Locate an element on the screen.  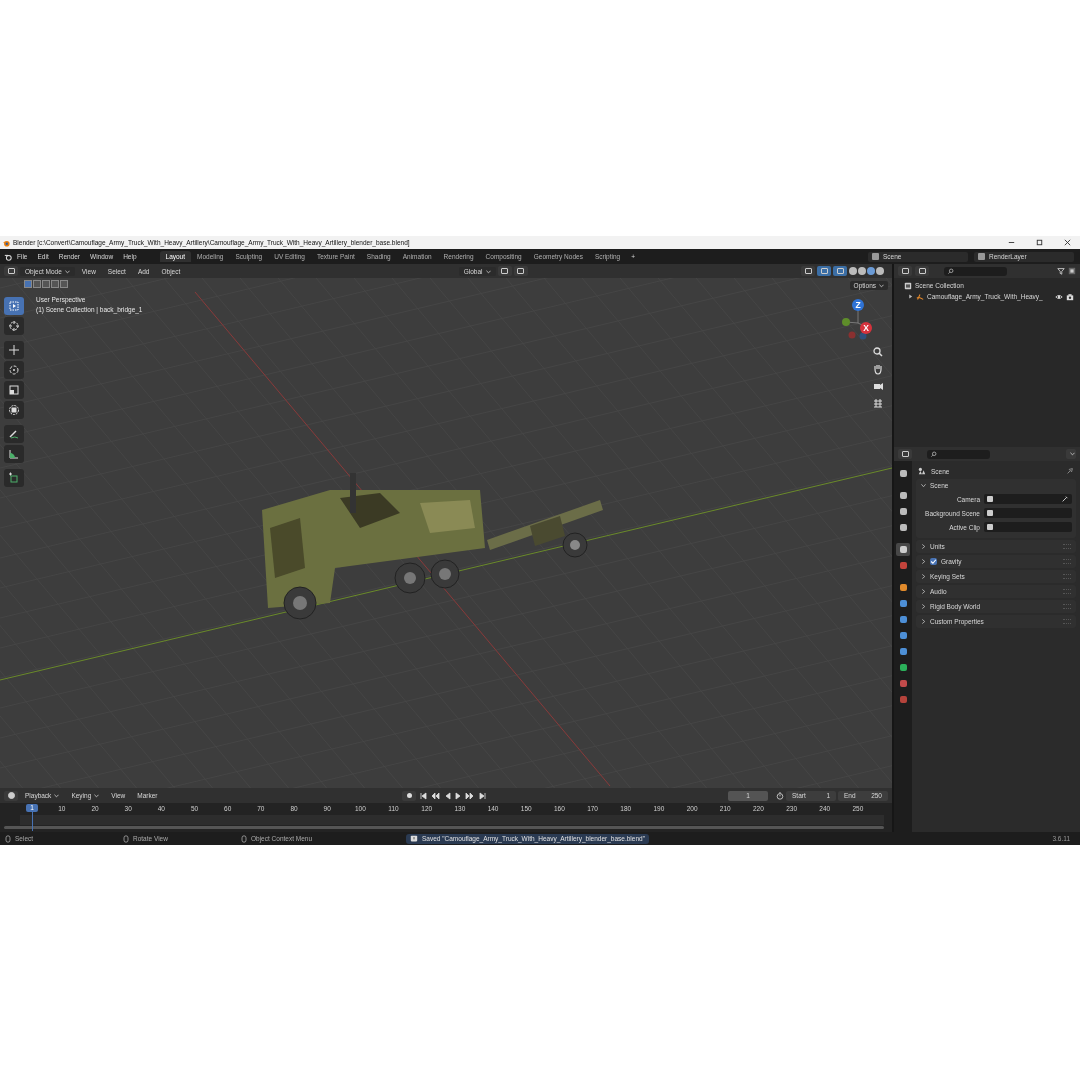
move-icon is located at coordinates (14, 350).